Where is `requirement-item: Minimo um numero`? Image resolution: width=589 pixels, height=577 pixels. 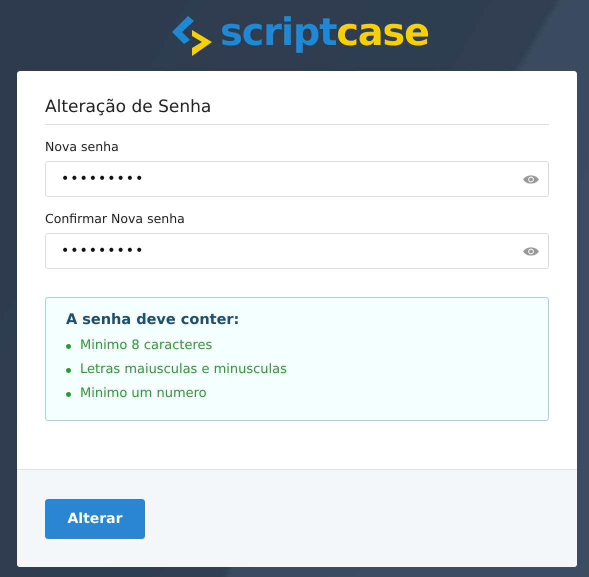
requirement-item: Minimo um numero is located at coordinates (143, 394).